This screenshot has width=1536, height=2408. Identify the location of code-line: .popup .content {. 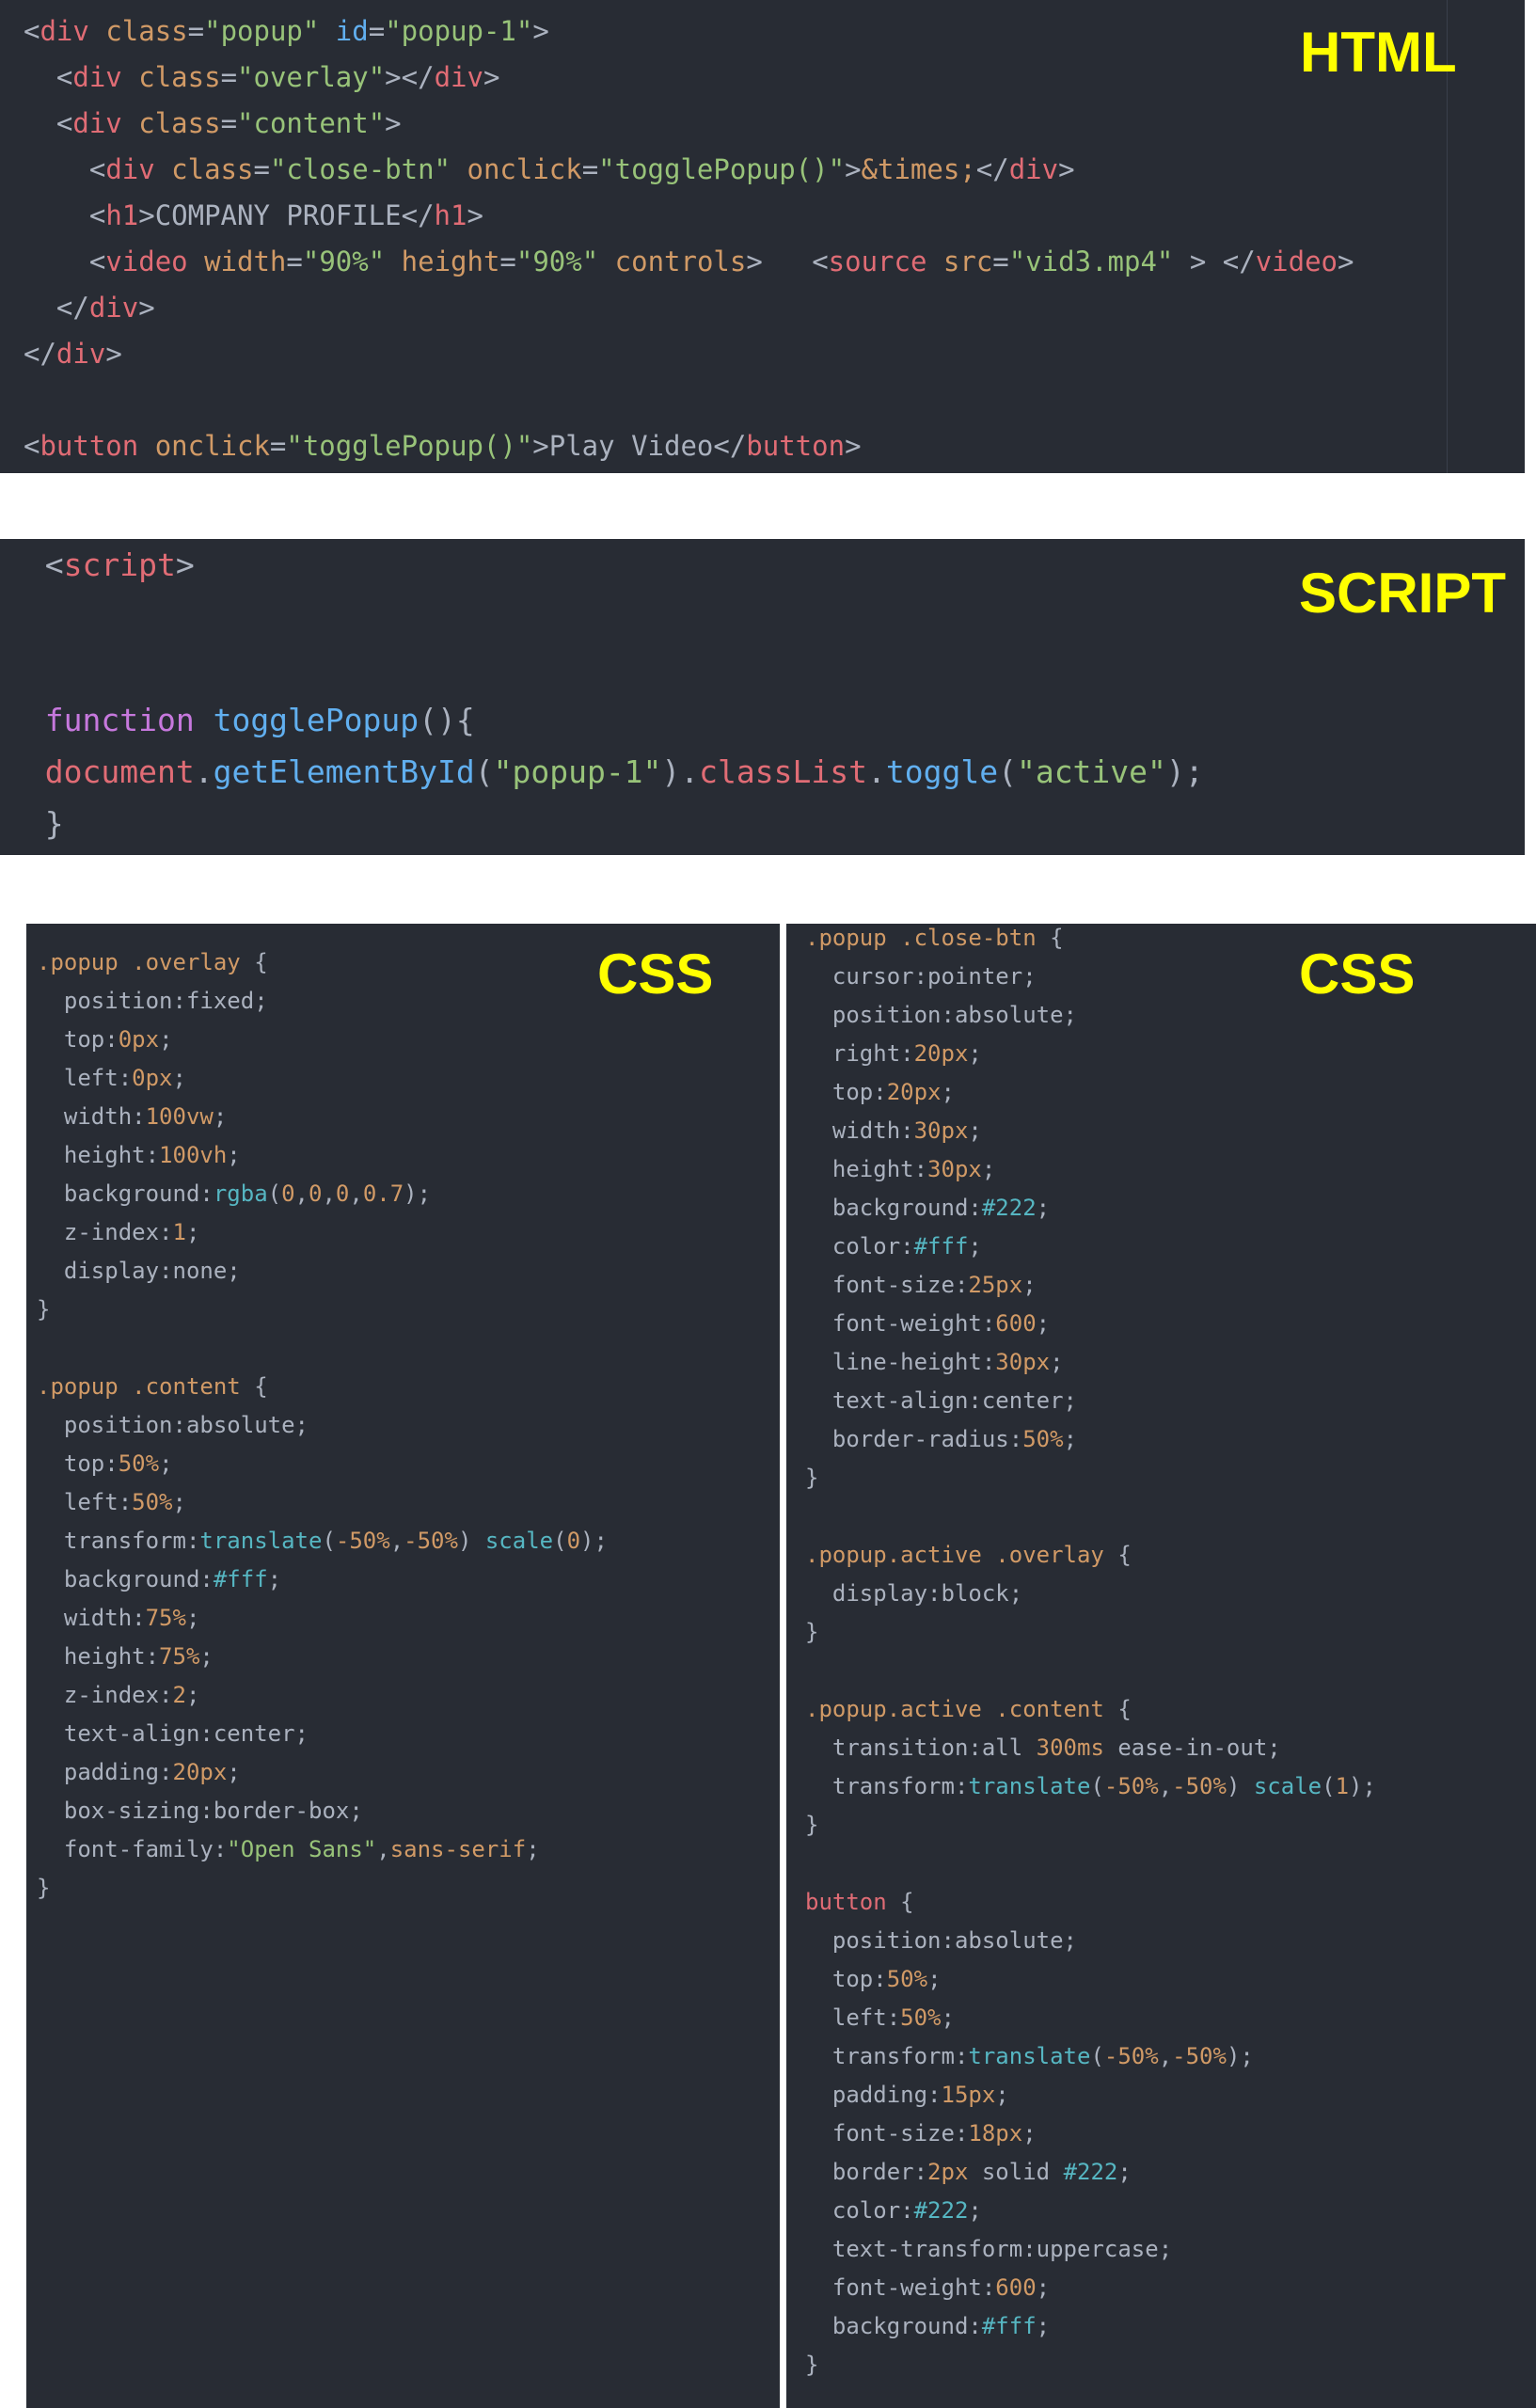
(322, 1387).